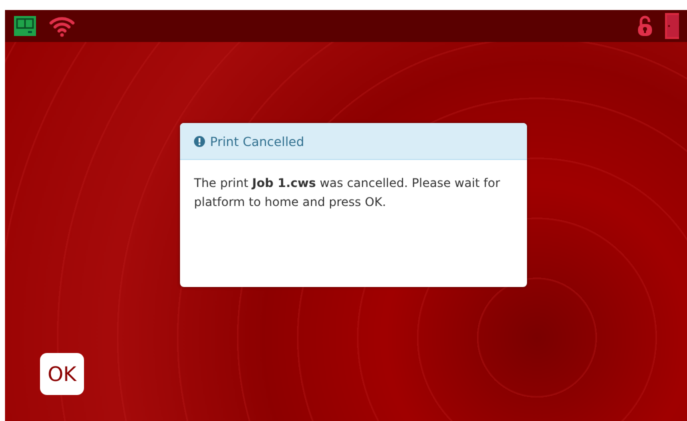 The width and height of the screenshot is (687, 421). I want to click on exclamation-icon, so click(199, 141).